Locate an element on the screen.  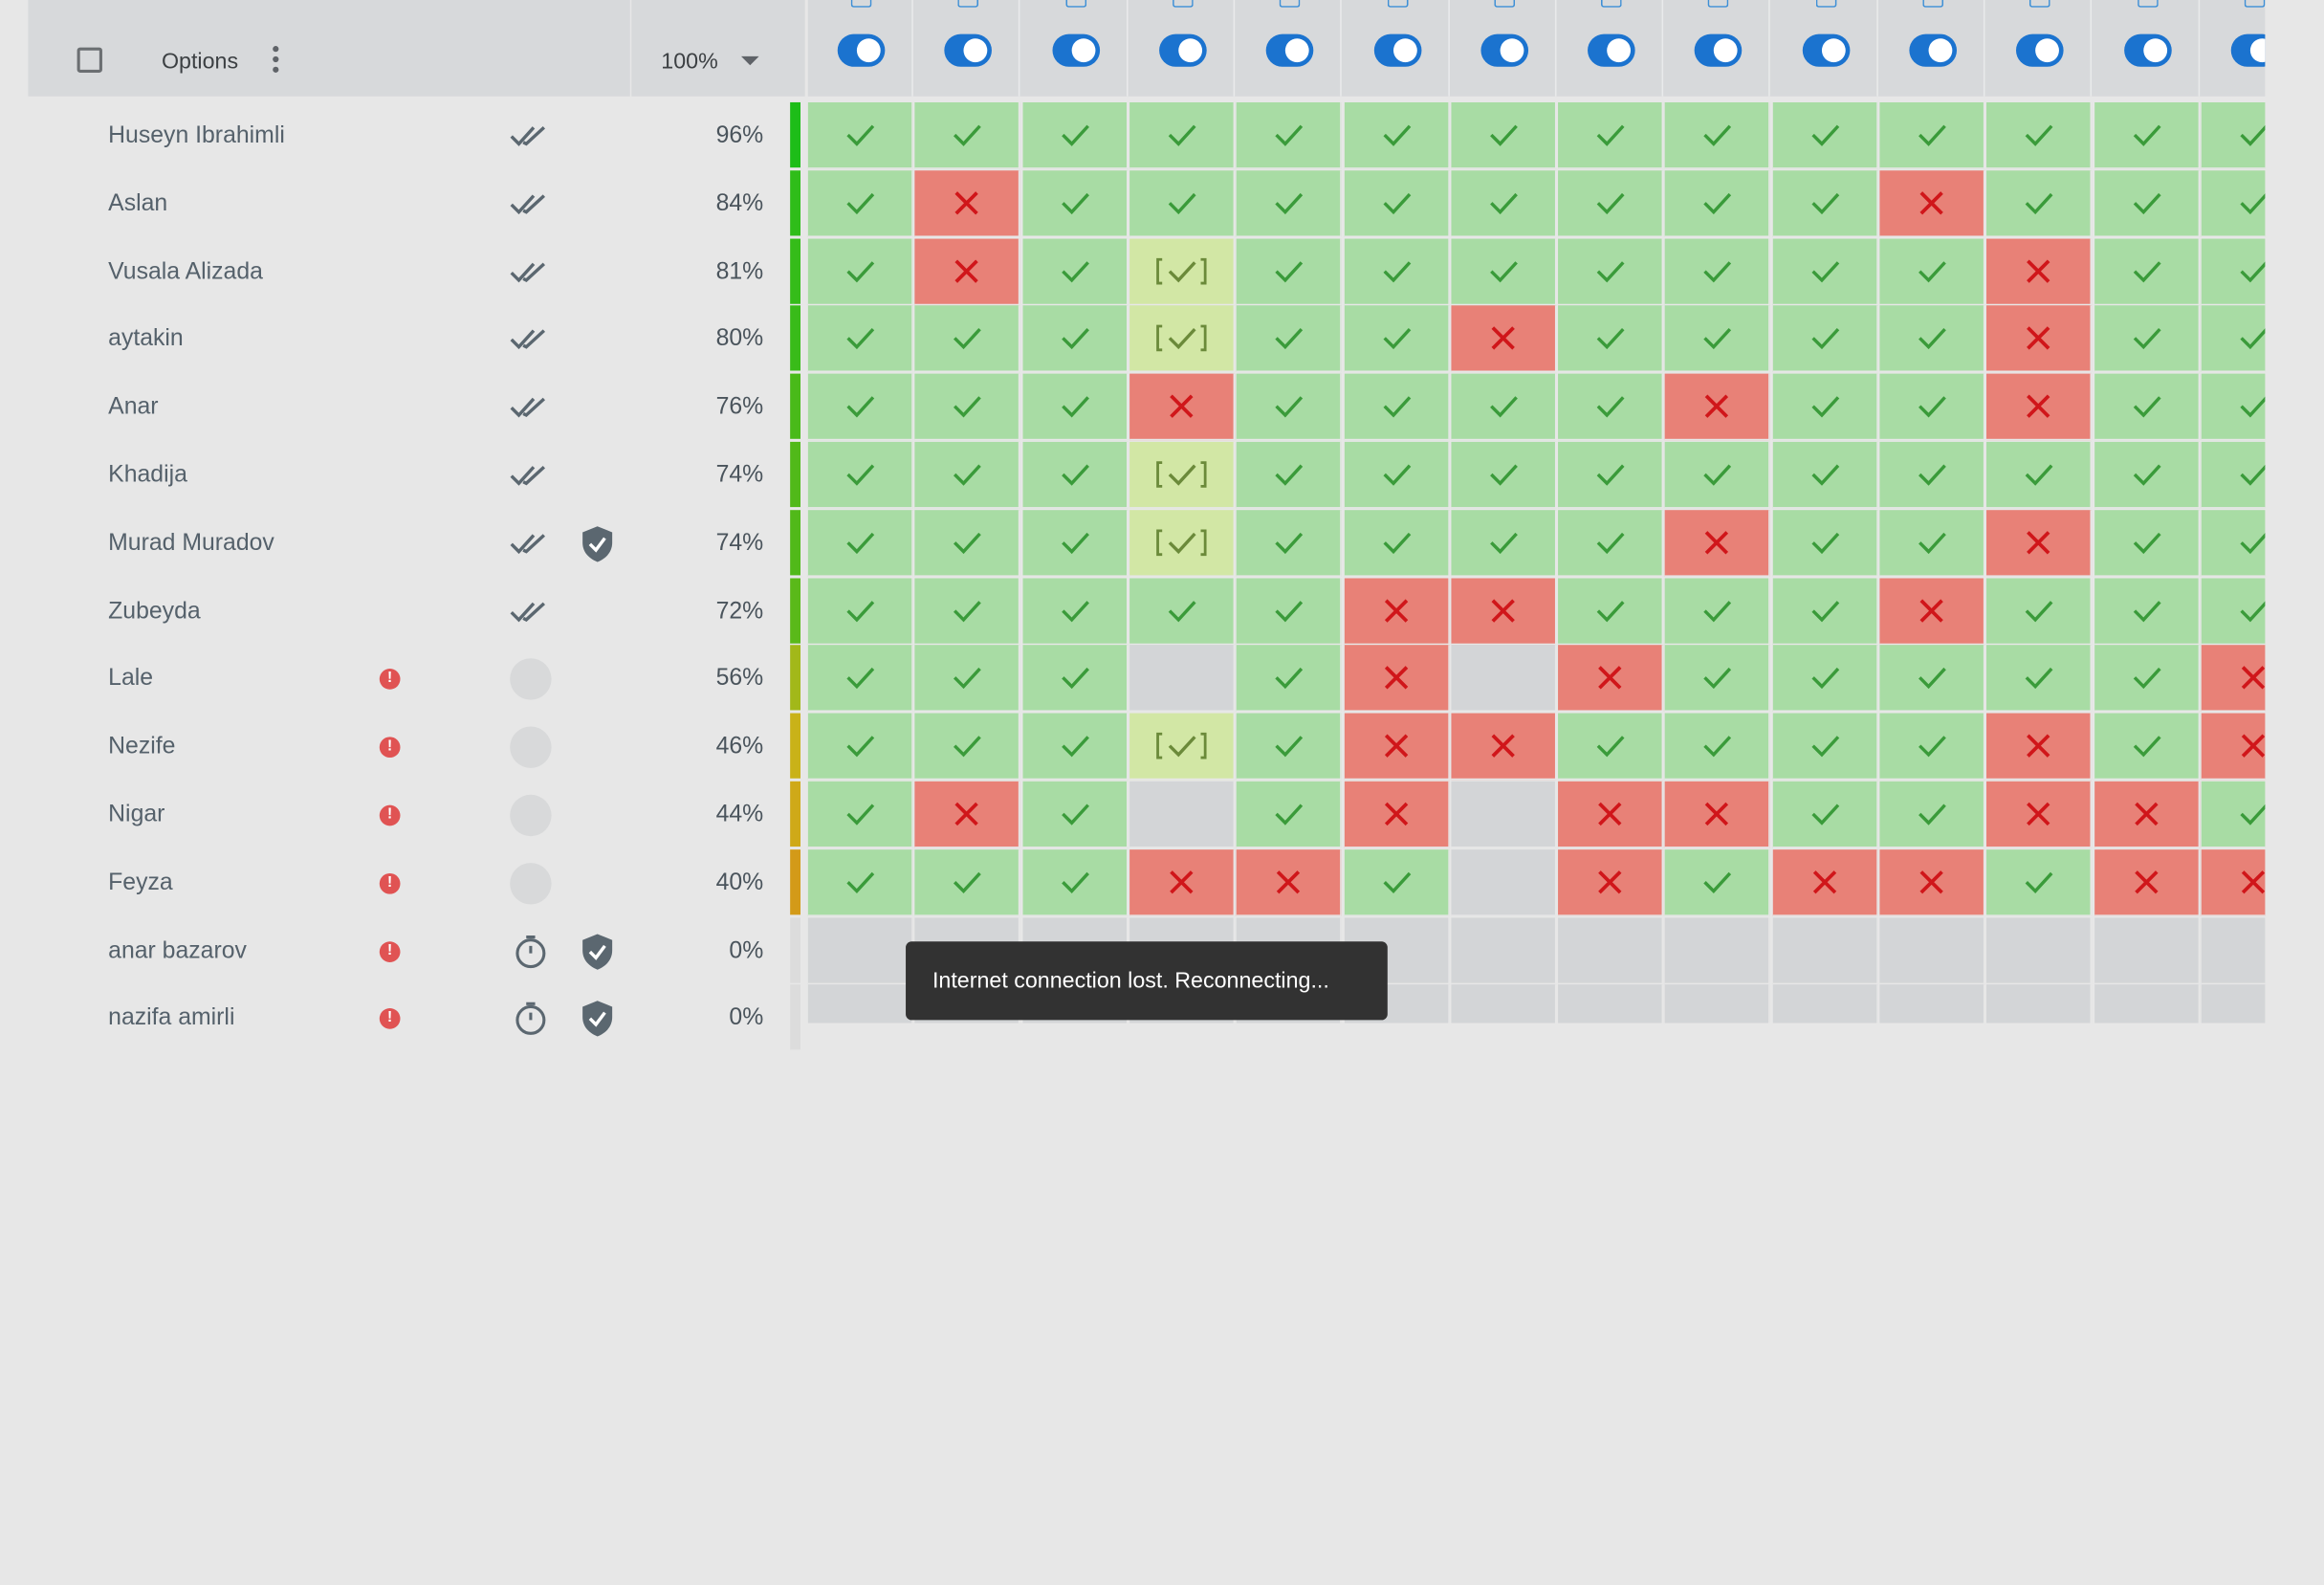
student-name: Lale is located at coordinates (130, 680).